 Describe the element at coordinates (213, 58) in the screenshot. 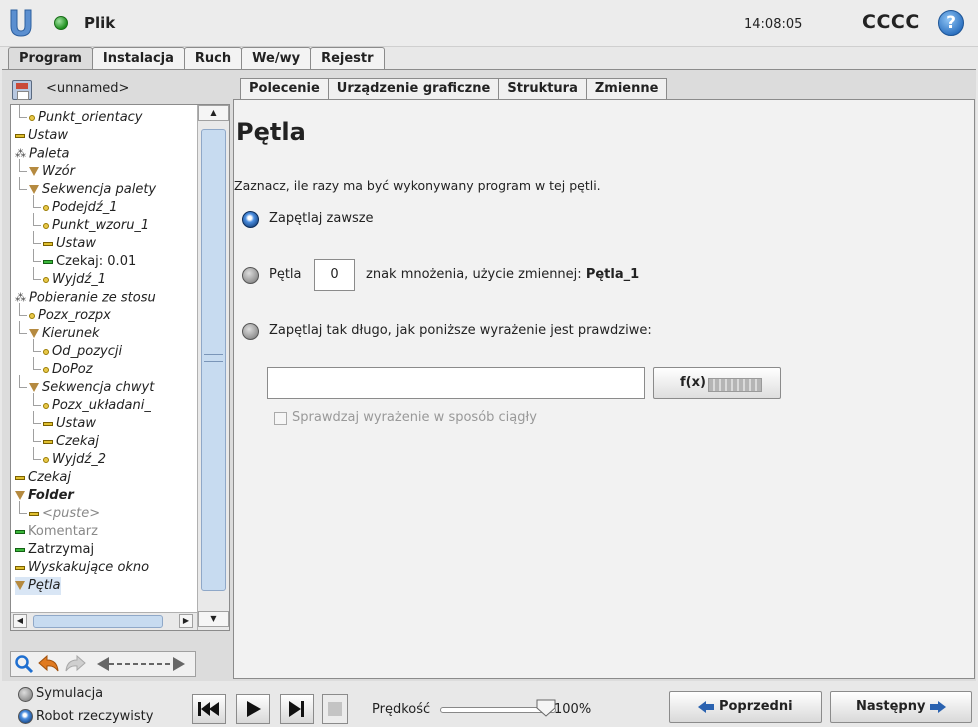

I see `tab-move: Ruch` at that location.